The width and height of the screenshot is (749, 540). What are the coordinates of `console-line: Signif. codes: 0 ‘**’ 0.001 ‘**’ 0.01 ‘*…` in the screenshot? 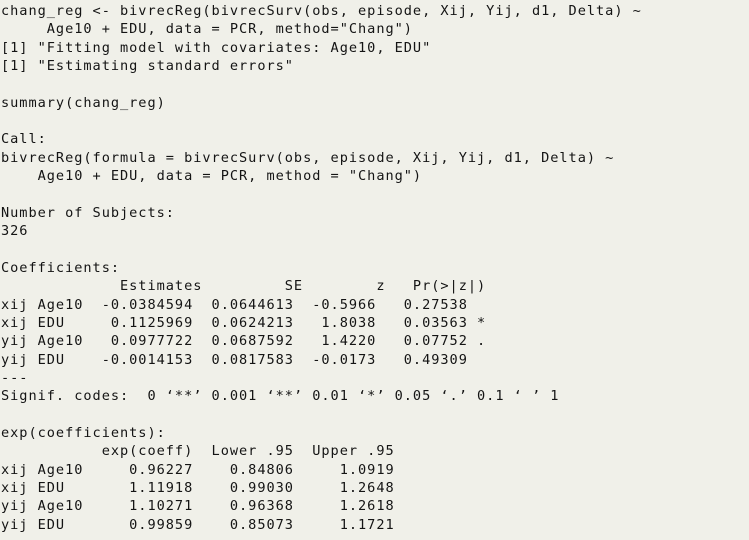 It's located at (280, 396).